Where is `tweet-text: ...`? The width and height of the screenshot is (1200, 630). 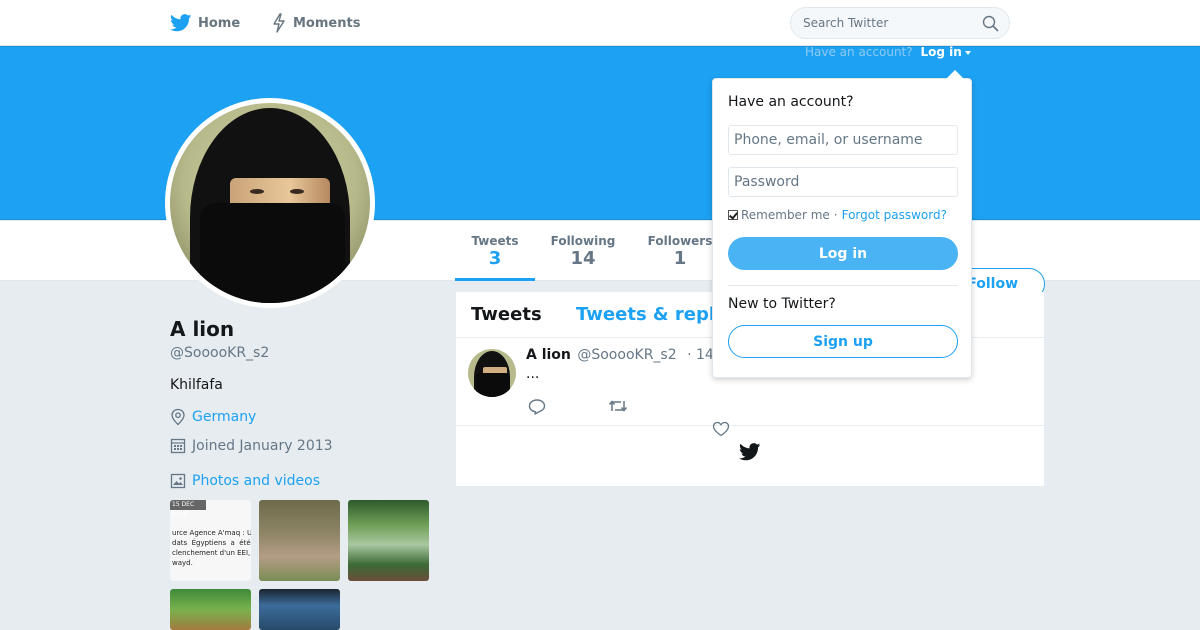
tweet-text: ... is located at coordinates (533, 374).